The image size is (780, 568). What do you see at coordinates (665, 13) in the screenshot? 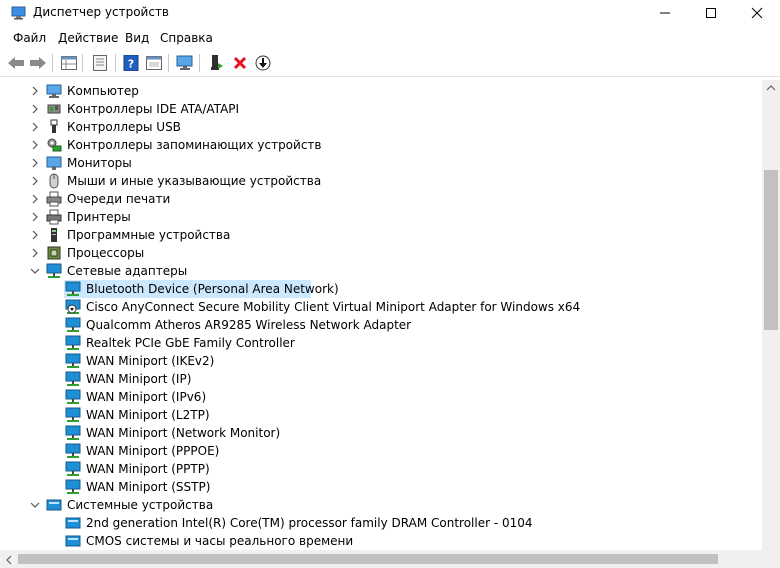
I see `minimize-button` at bounding box center [665, 13].